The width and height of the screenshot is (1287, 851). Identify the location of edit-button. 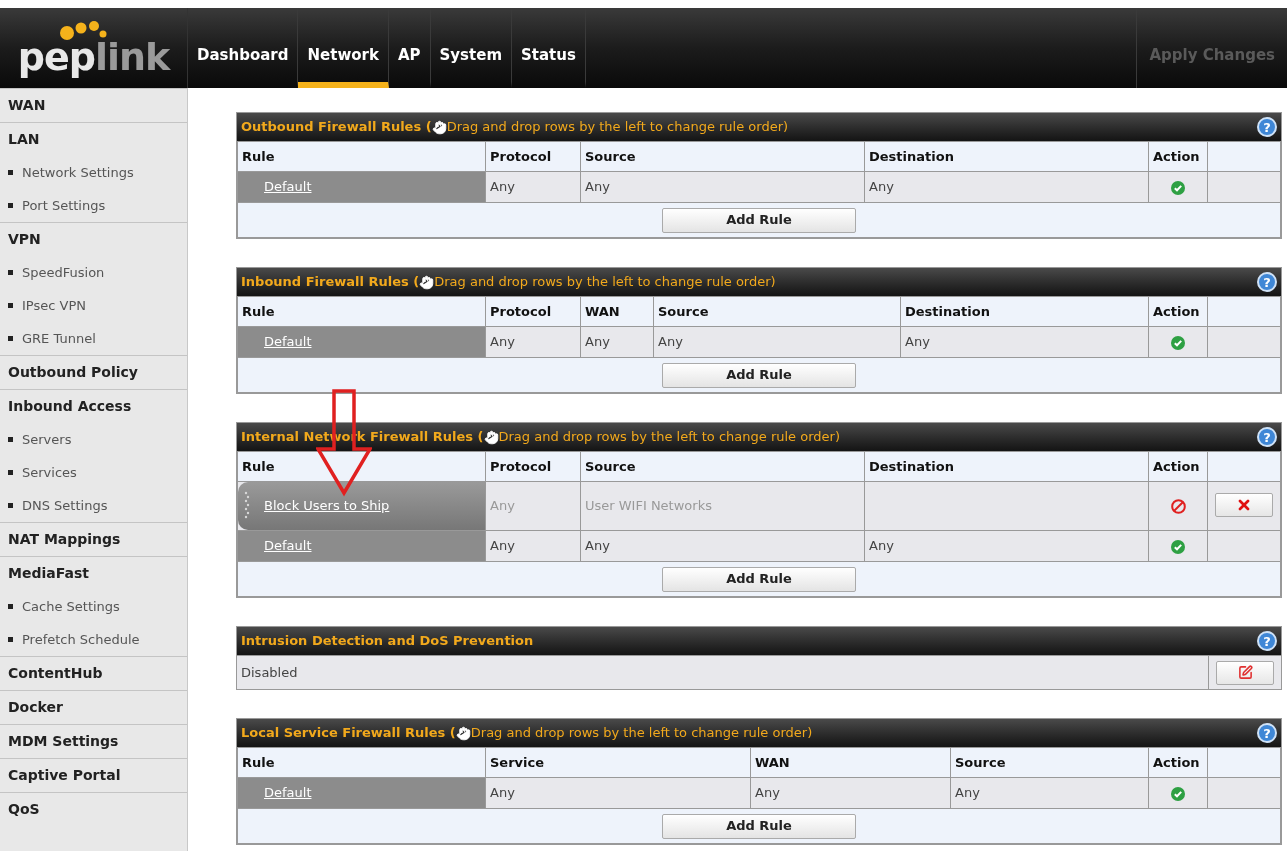
(1245, 672).